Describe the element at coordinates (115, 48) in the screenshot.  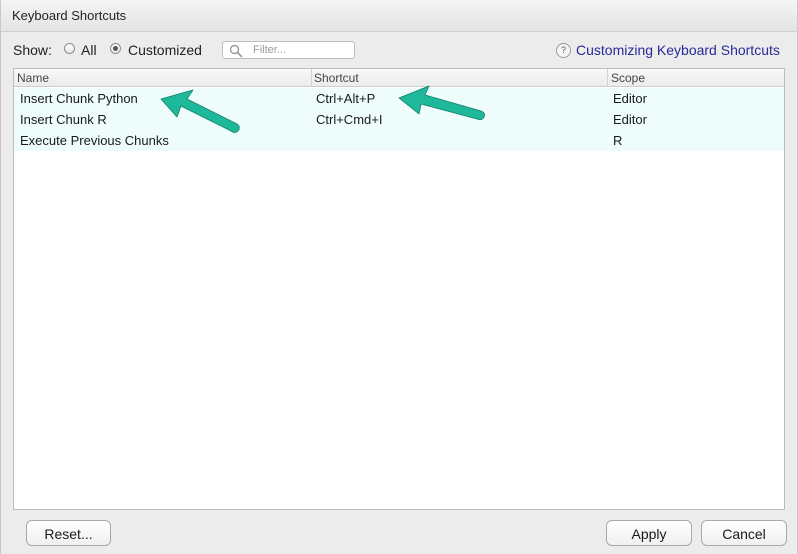
I see `show-customized-radio` at that location.